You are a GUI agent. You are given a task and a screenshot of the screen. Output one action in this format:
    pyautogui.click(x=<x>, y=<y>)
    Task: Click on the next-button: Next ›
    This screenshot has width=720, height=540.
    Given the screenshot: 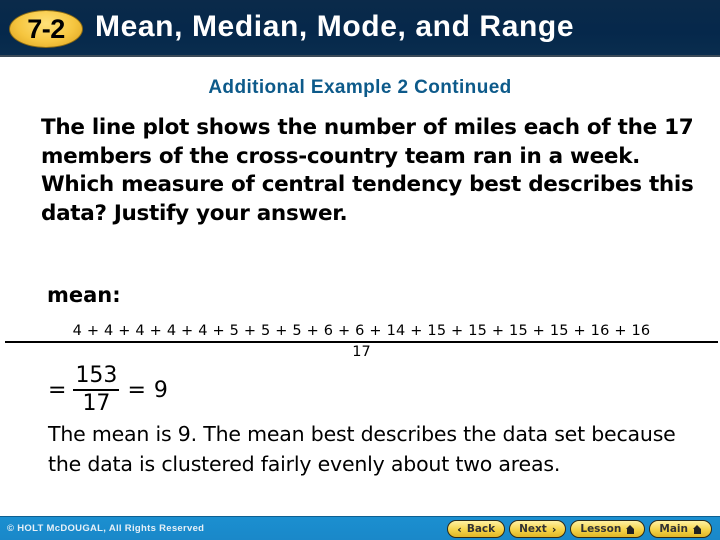 What is the action you would take?
    pyautogui.click(x=538, y=529)
    